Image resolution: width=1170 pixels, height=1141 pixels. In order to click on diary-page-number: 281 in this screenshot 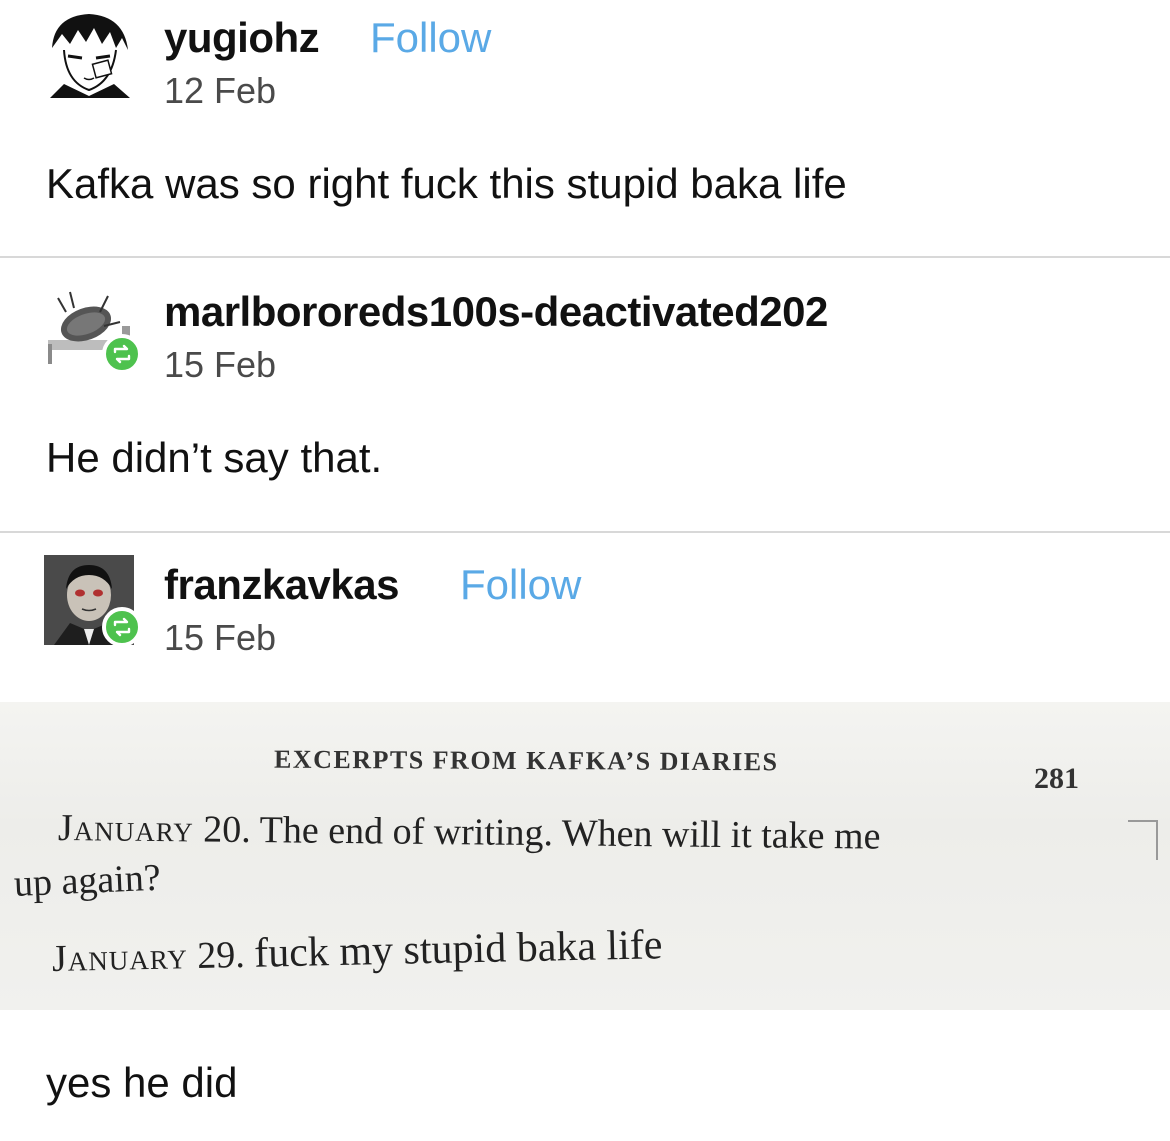, I will do `click(1056, 778)`.